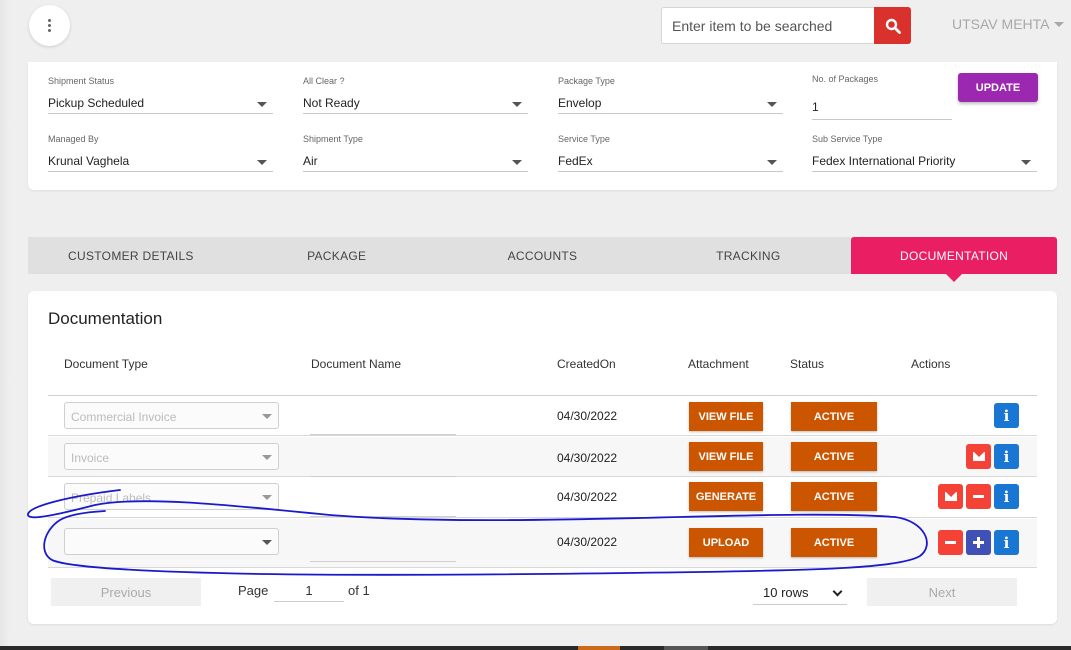 This screenshot has width=1071, height=650. I want to click on more-vertical-icon, so click(49, 25).